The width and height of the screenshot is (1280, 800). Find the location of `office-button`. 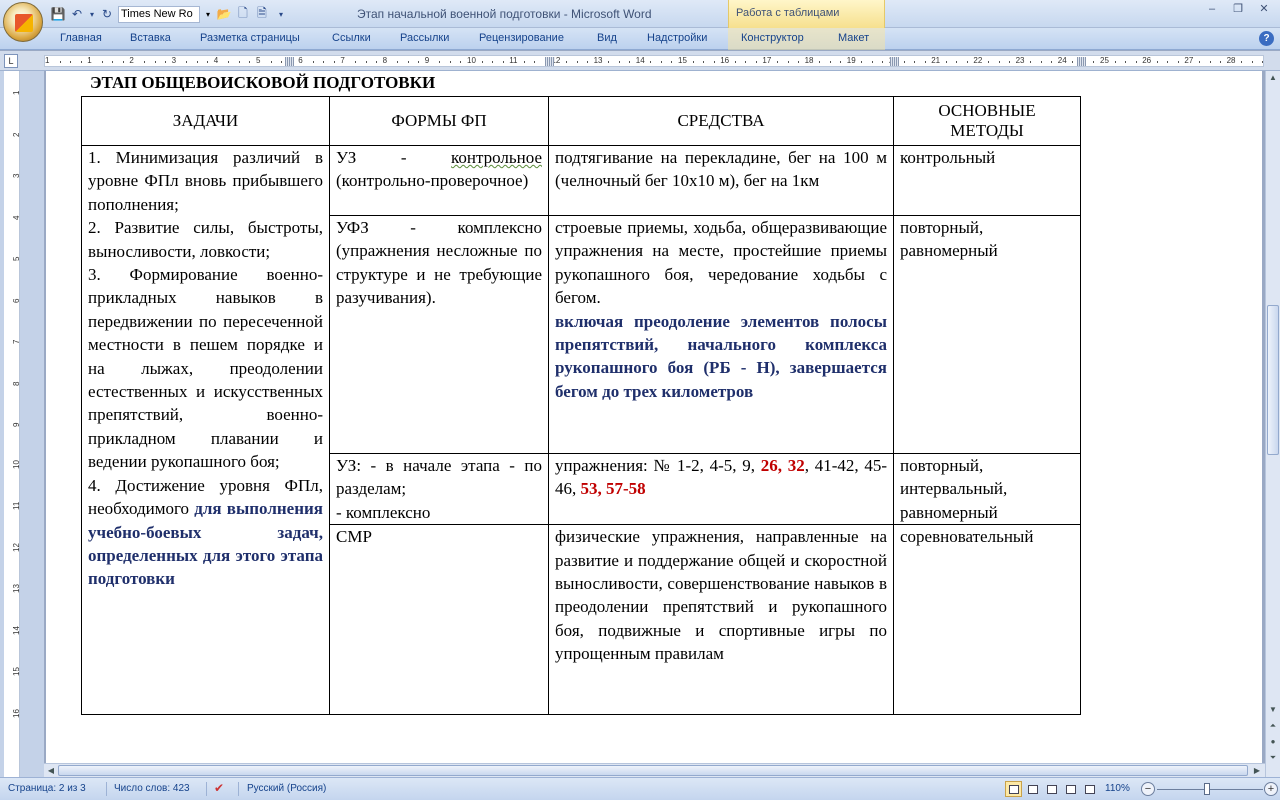

office-button is located at coordinates (23, 22).